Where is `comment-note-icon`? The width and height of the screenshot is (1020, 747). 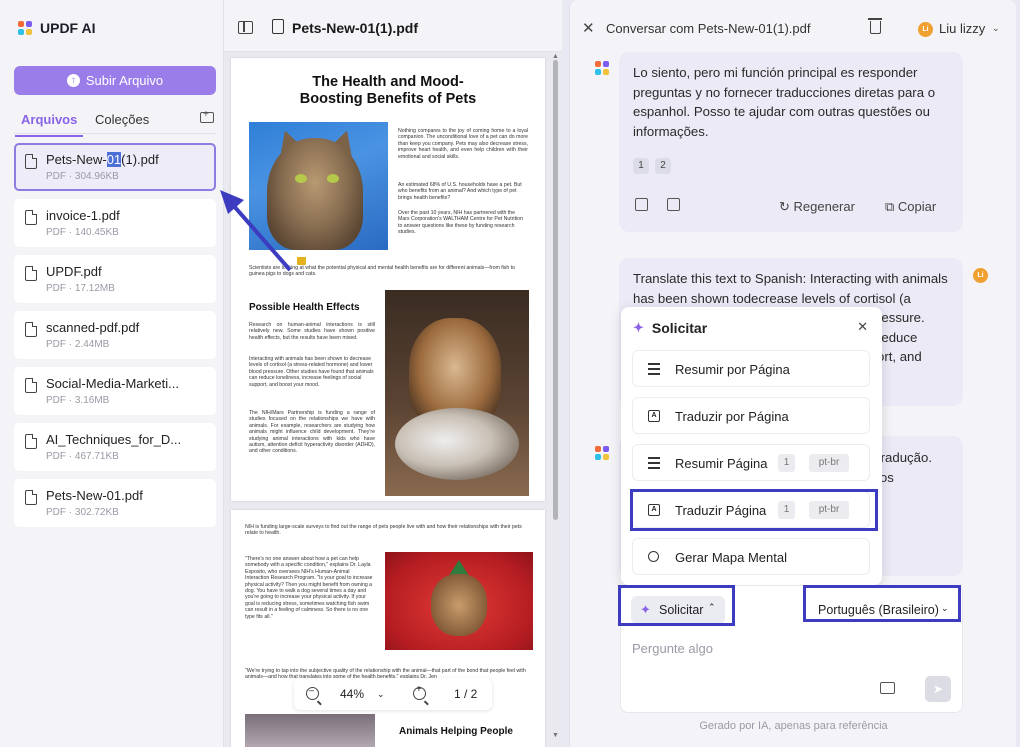 comment-note-icon is located at coordinates (301, 261).